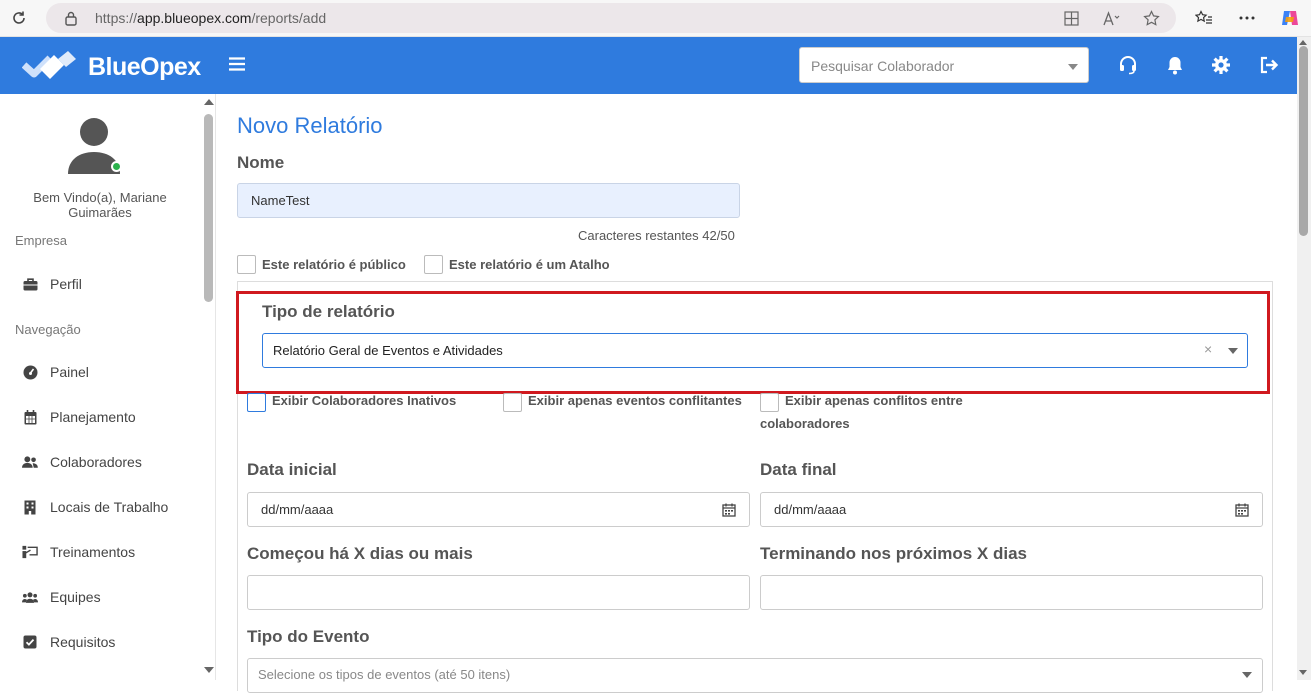 This screenshot has height=693, width=1311. I want to click on event-type-label: Tipo do Evento, so click(308, 636).